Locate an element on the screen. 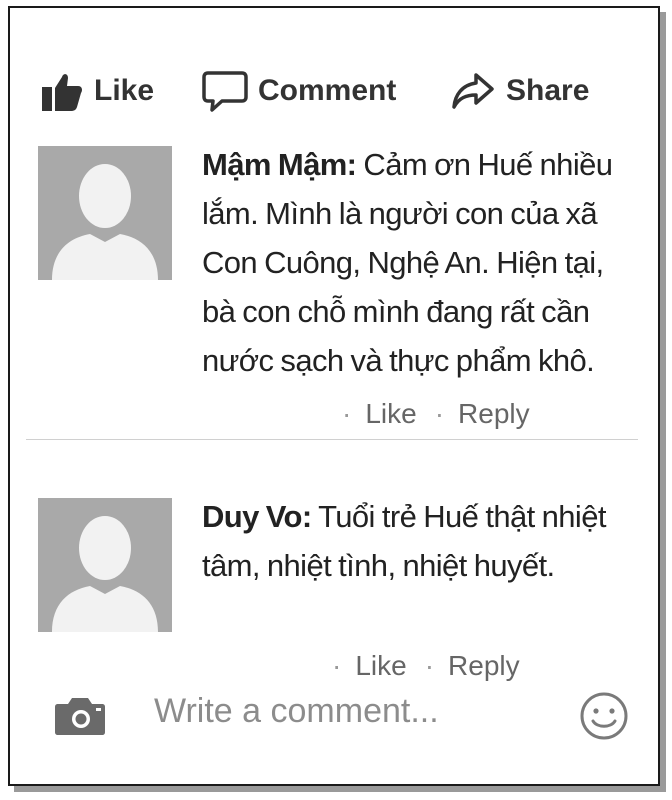 The width and height of the screenshot is (672, 800). share-action-button: Share is located at coordinates (519, 91).